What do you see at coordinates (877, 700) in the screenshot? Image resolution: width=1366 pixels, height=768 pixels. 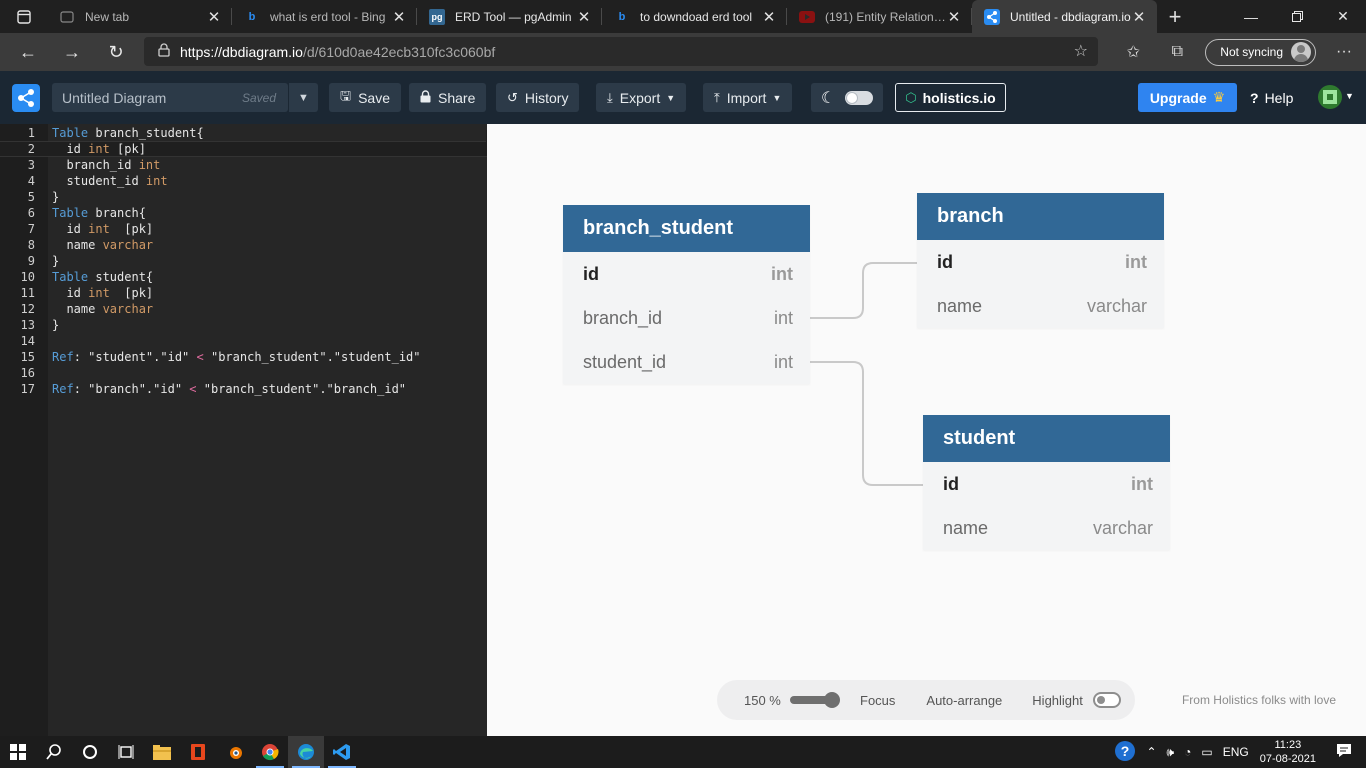 I see `focus-button: Focus` at bounding box center [877, 700].